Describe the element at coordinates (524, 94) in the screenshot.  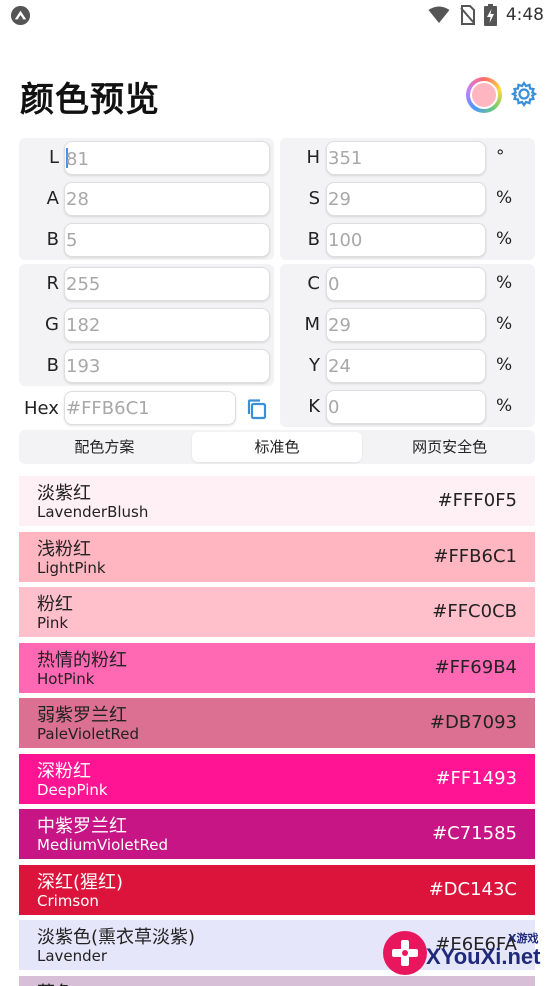
I see `settings-gear-icon` at that location.